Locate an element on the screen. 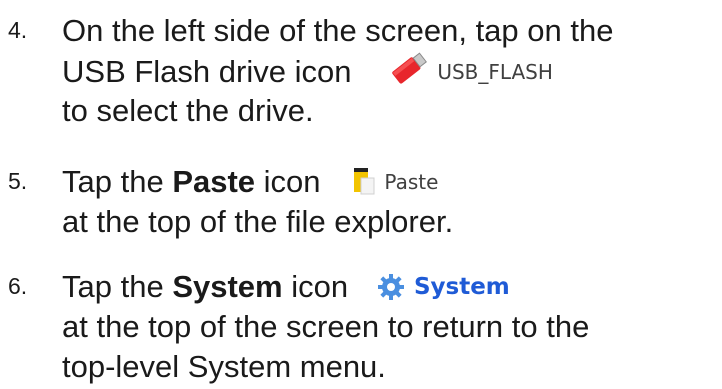  step-6-line-1: Tap the System icon System is located at coordinates (286, 288).